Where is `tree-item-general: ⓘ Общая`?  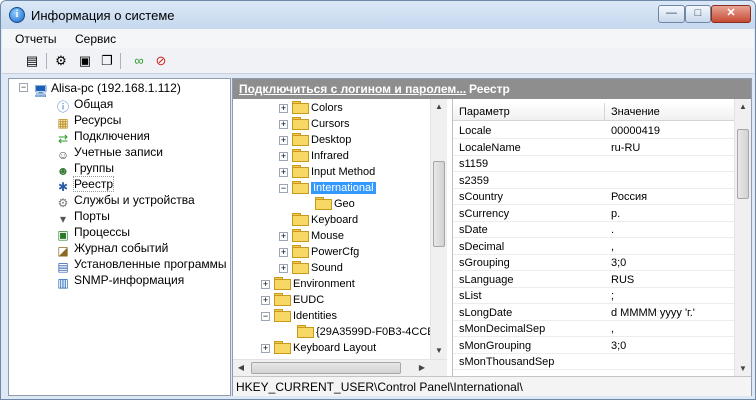 tree-item-general: ⓘ Общая is located at coordinates (84, 105).